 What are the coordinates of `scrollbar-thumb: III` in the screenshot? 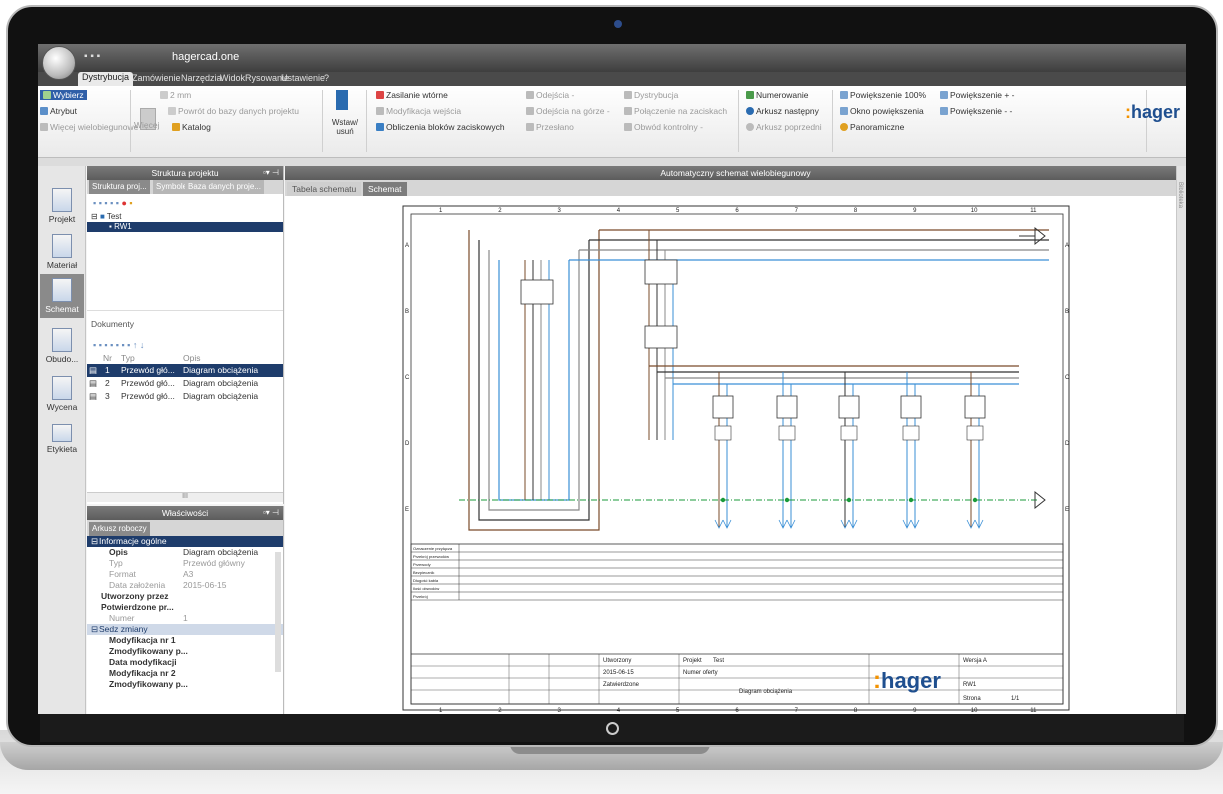 It's located at (185, 496).